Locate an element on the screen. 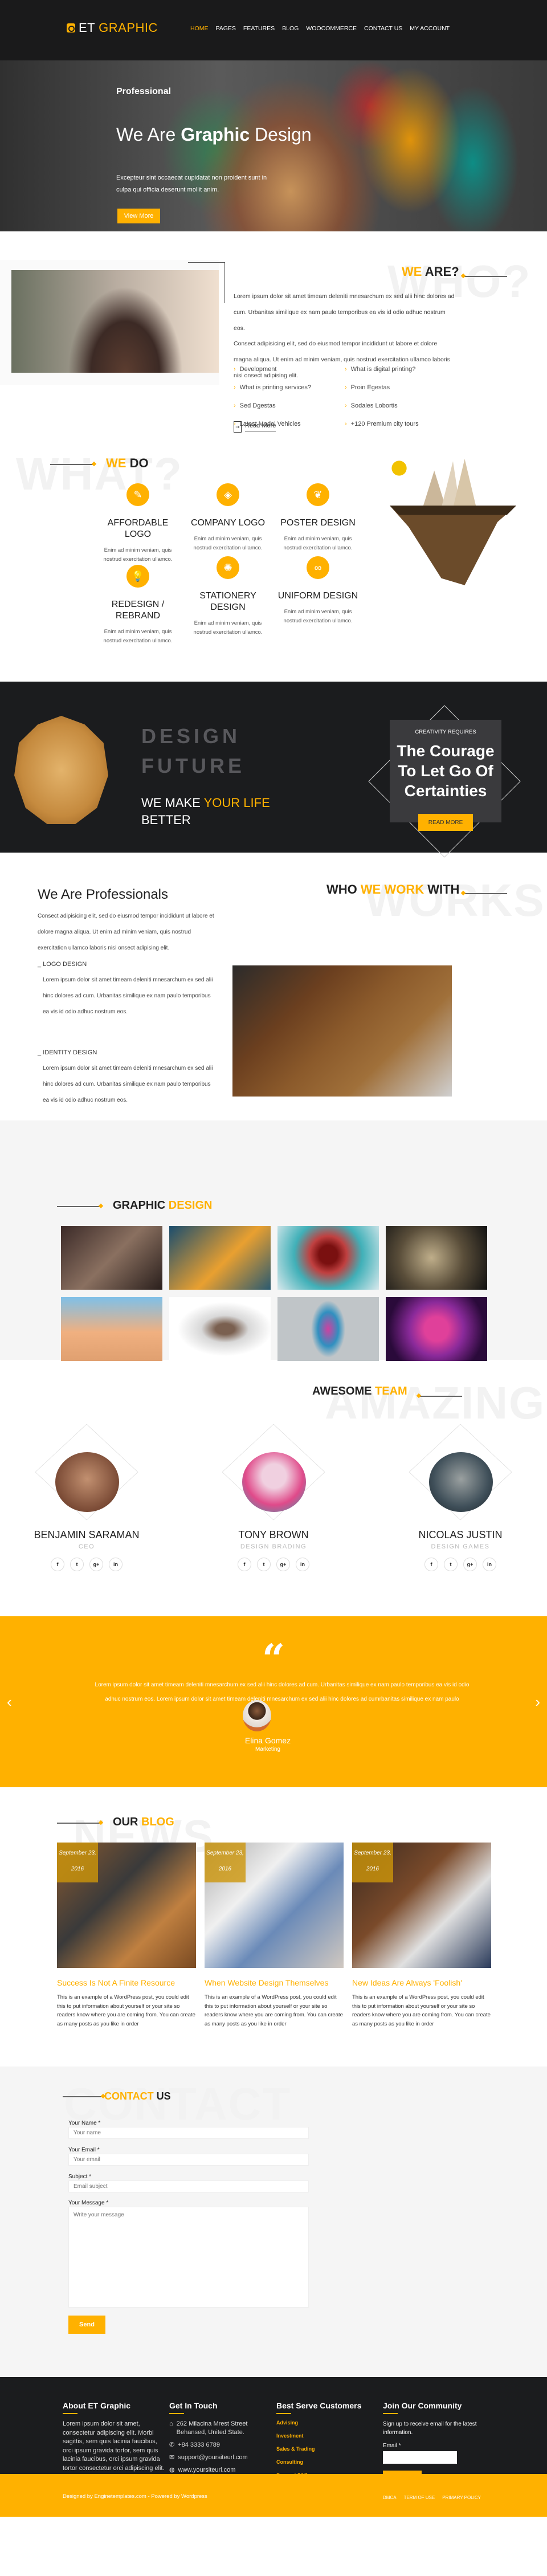  hero-kicker: Professional is located at coordinates (144, 91).